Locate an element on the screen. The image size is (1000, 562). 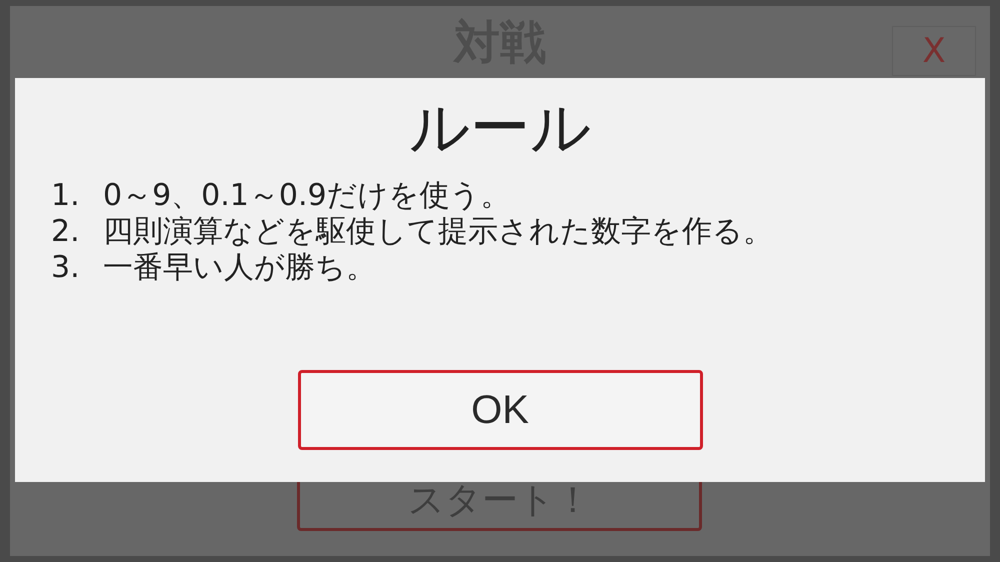
close-button: X is located at coordinates (934, 51).